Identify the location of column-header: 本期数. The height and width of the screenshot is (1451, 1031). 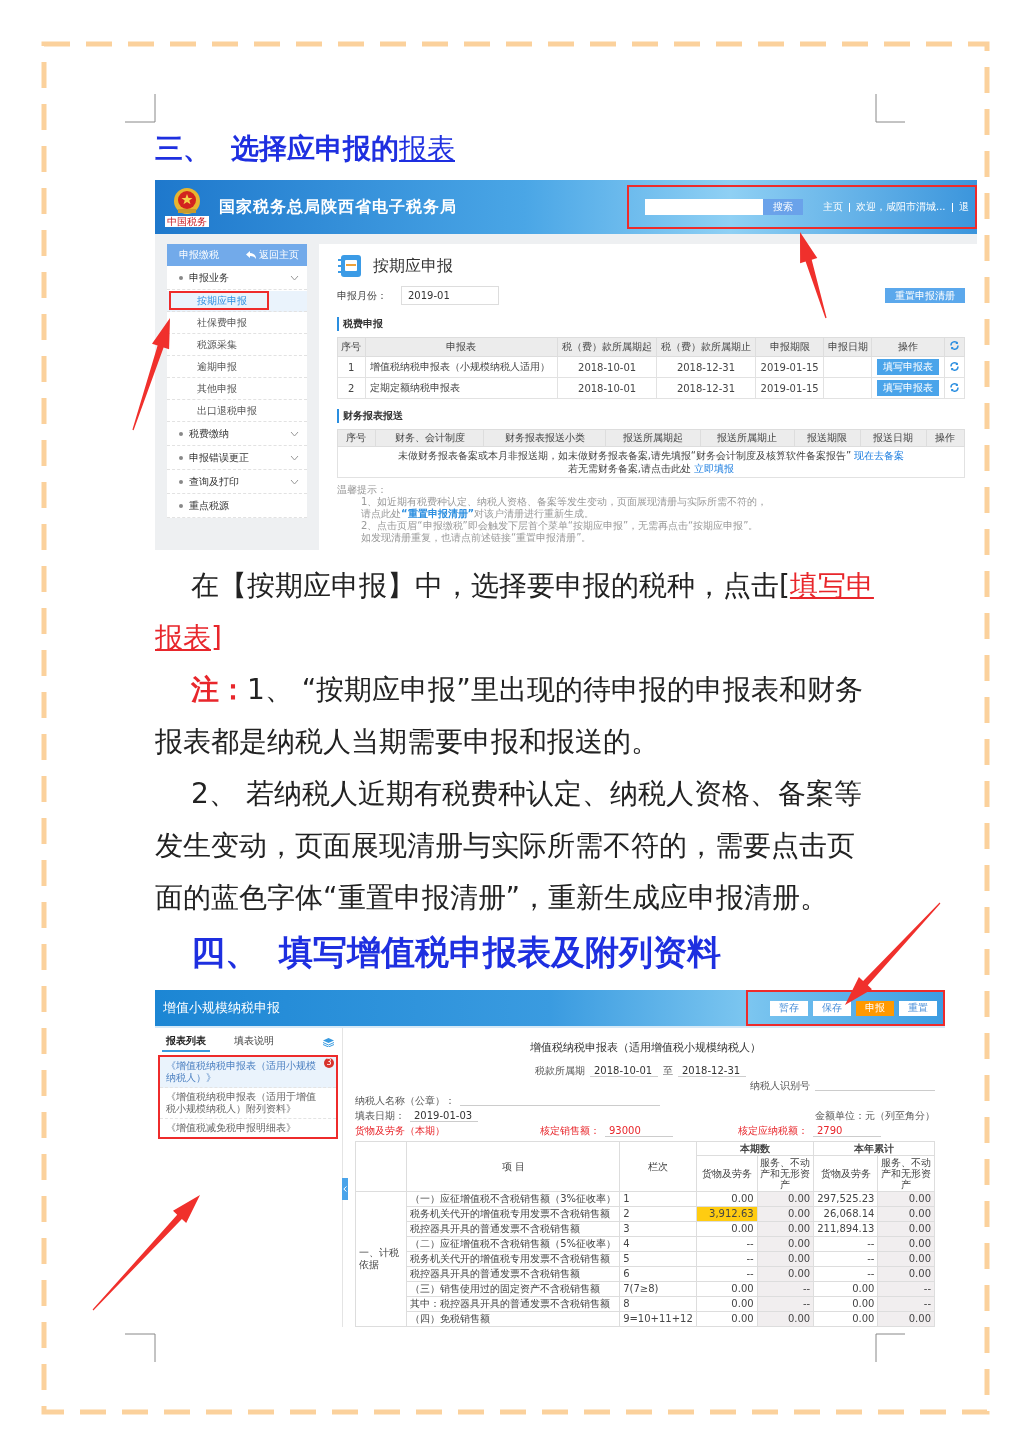
(755, 1148).